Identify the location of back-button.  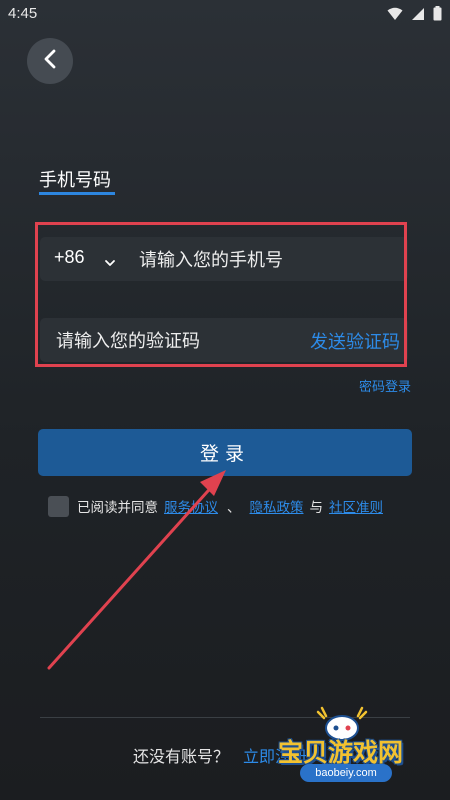
(50, 61).